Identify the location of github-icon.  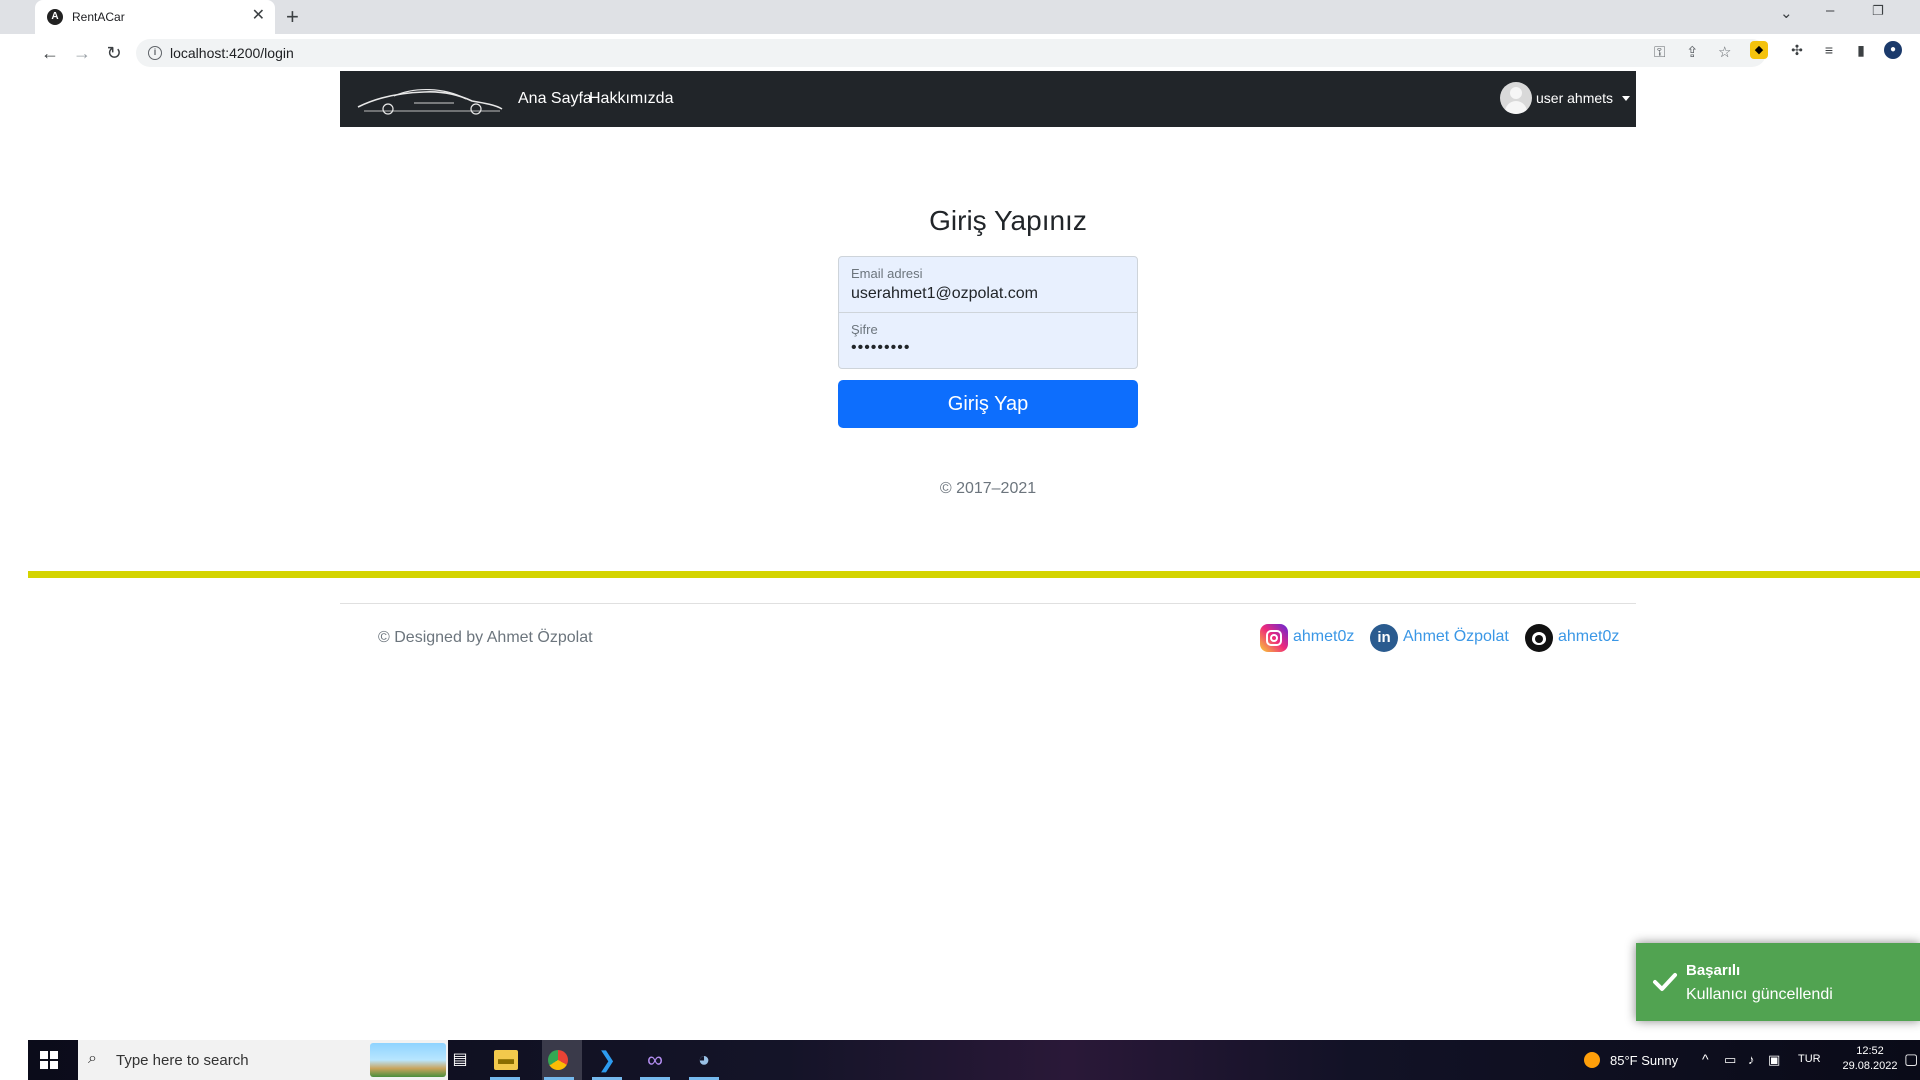
(1539, 638).